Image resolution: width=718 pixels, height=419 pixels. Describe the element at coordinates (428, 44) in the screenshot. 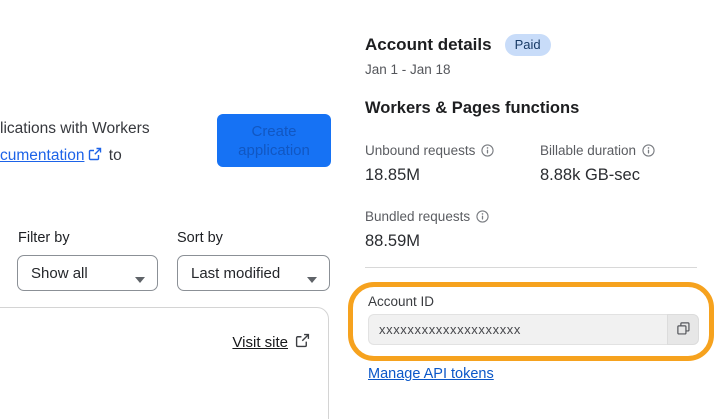

I see `account-details-title: Account details` at that location.